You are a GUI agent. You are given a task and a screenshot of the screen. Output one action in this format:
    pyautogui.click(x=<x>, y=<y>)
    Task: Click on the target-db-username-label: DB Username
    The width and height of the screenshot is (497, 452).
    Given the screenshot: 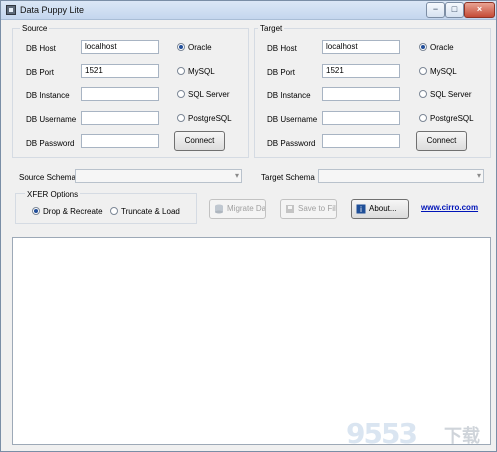 What is the action you would take?
    pyautogui.click(x=292, y=119)
    